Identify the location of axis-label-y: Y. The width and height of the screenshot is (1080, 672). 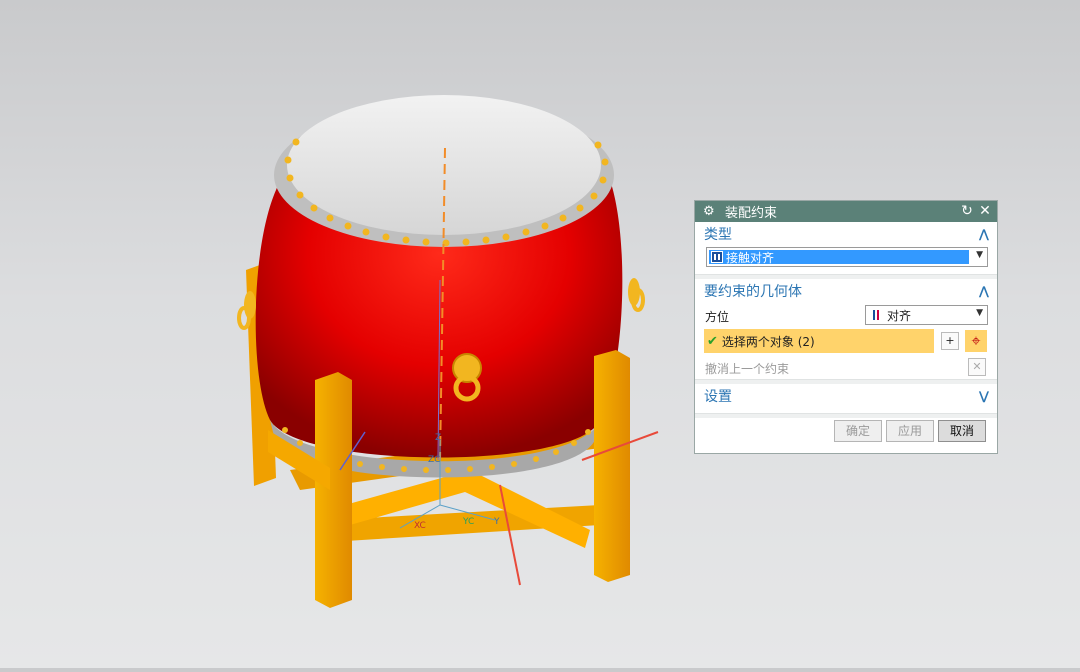
(496, 522).